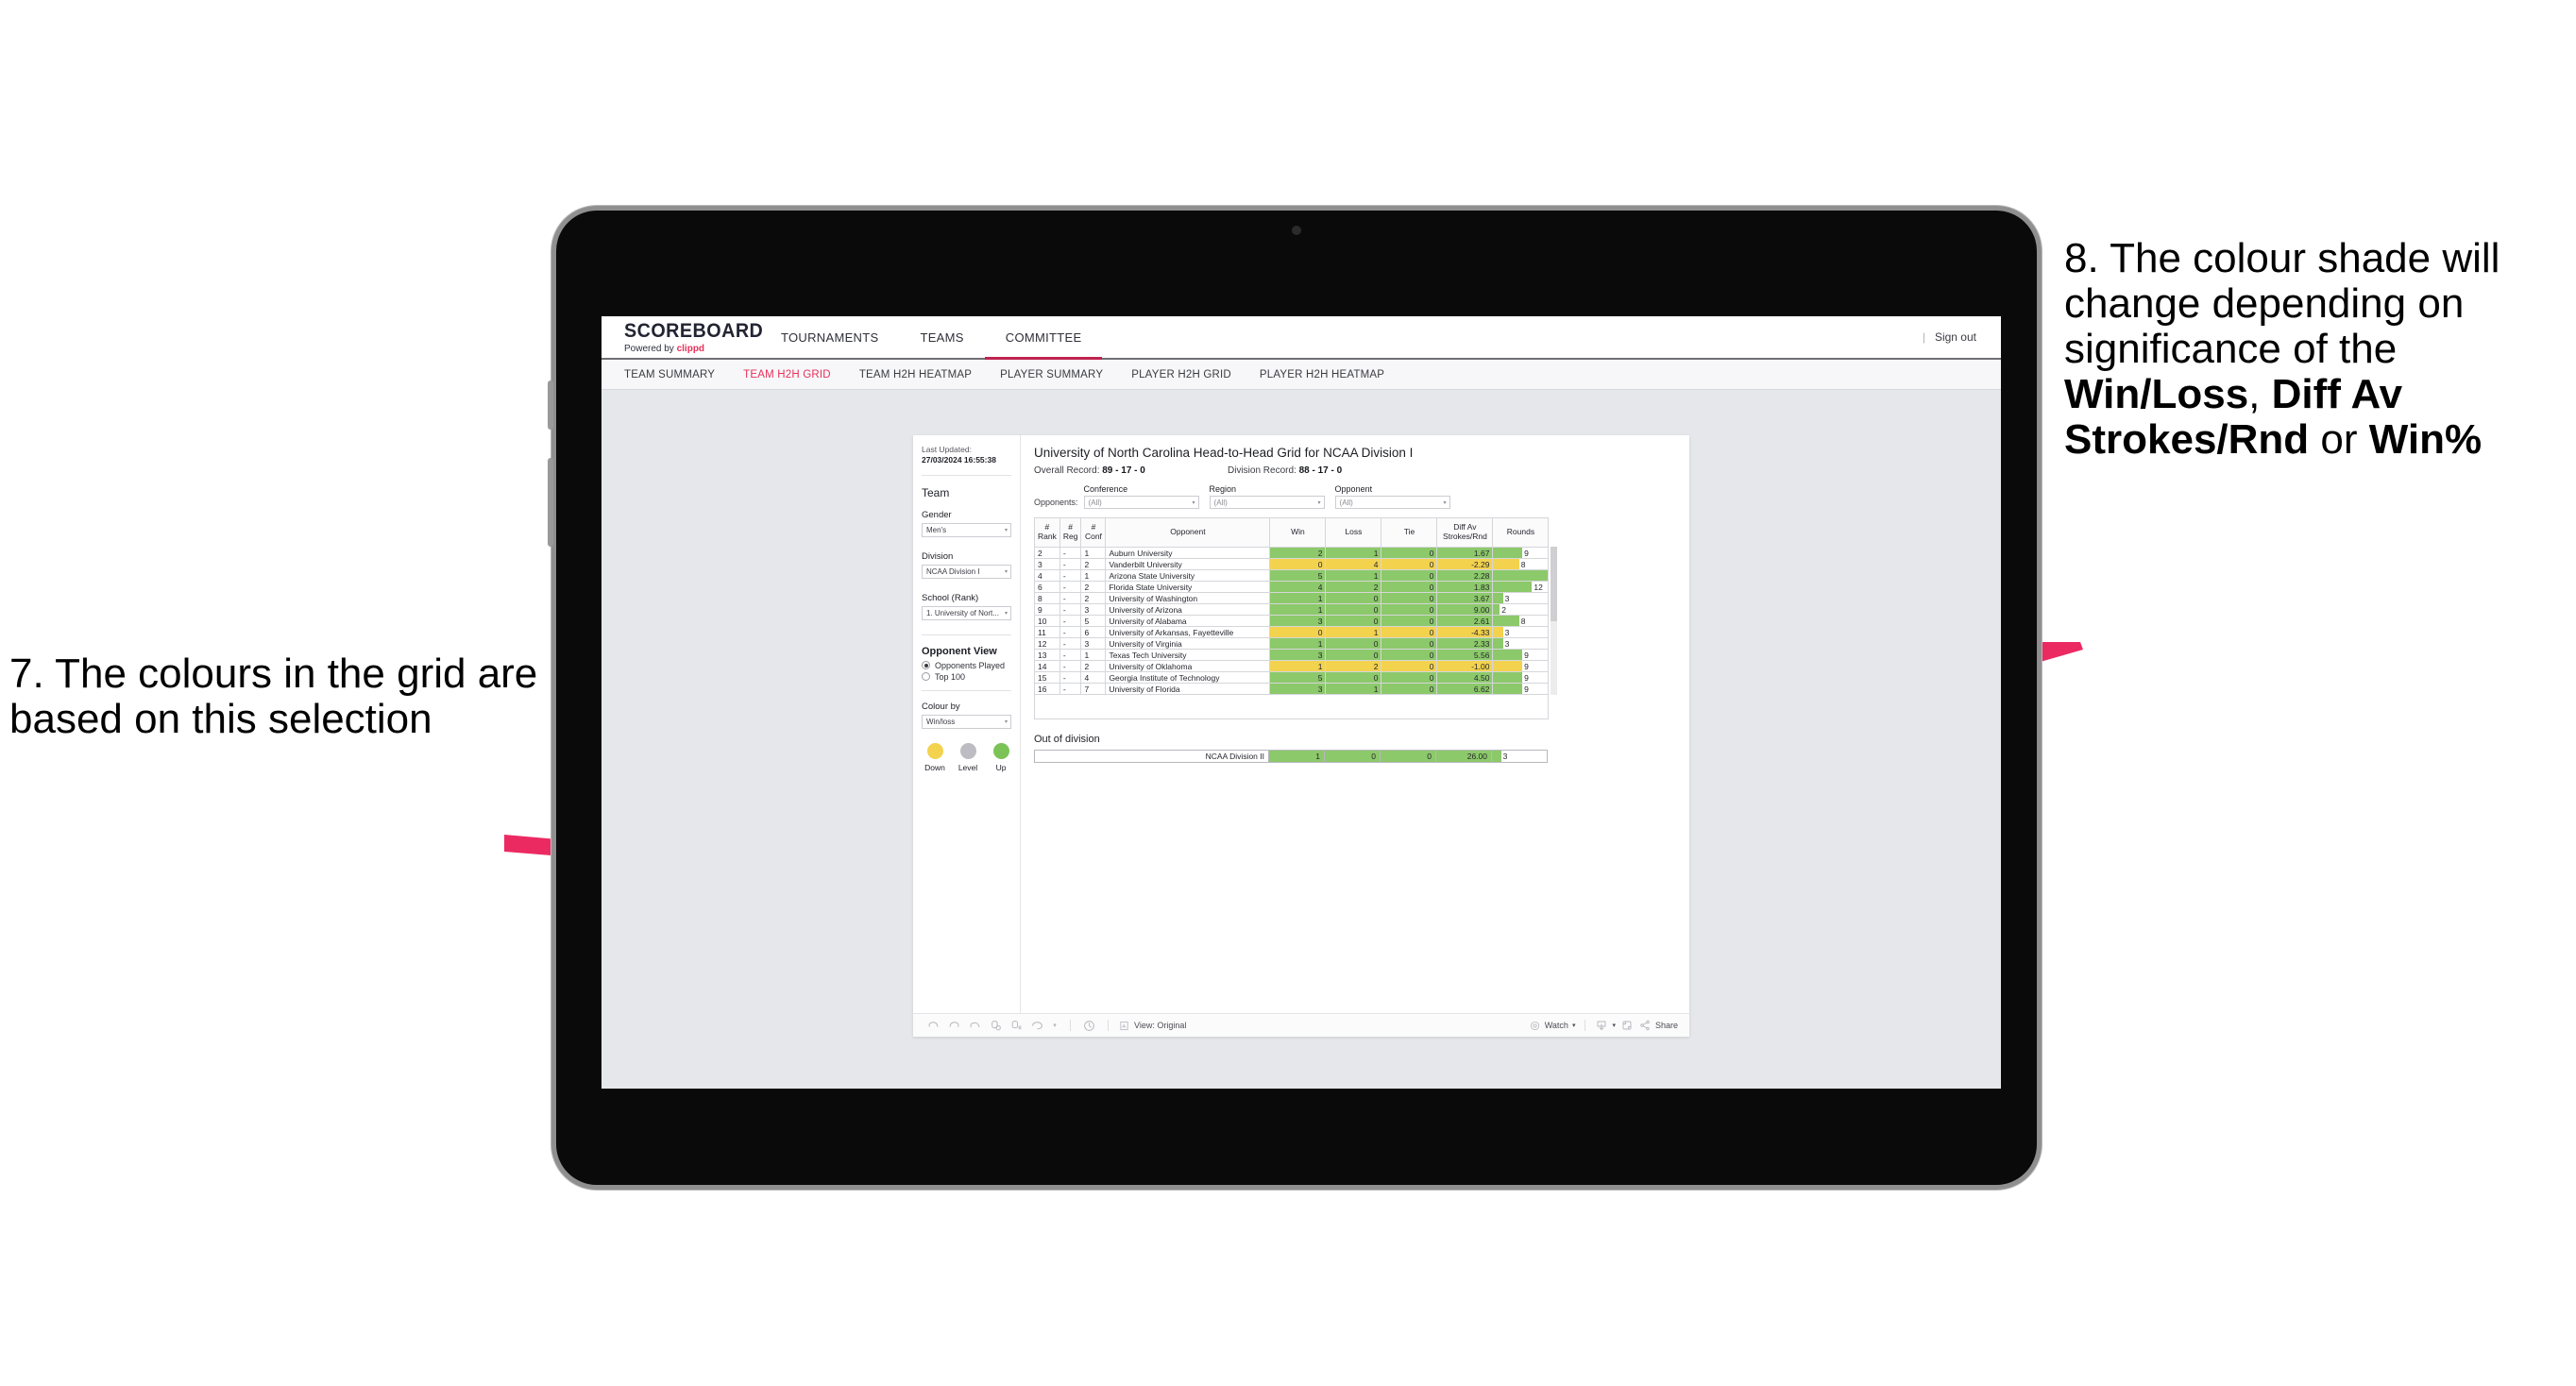  I want to click on share-button: Share, so click(1658, 1026).